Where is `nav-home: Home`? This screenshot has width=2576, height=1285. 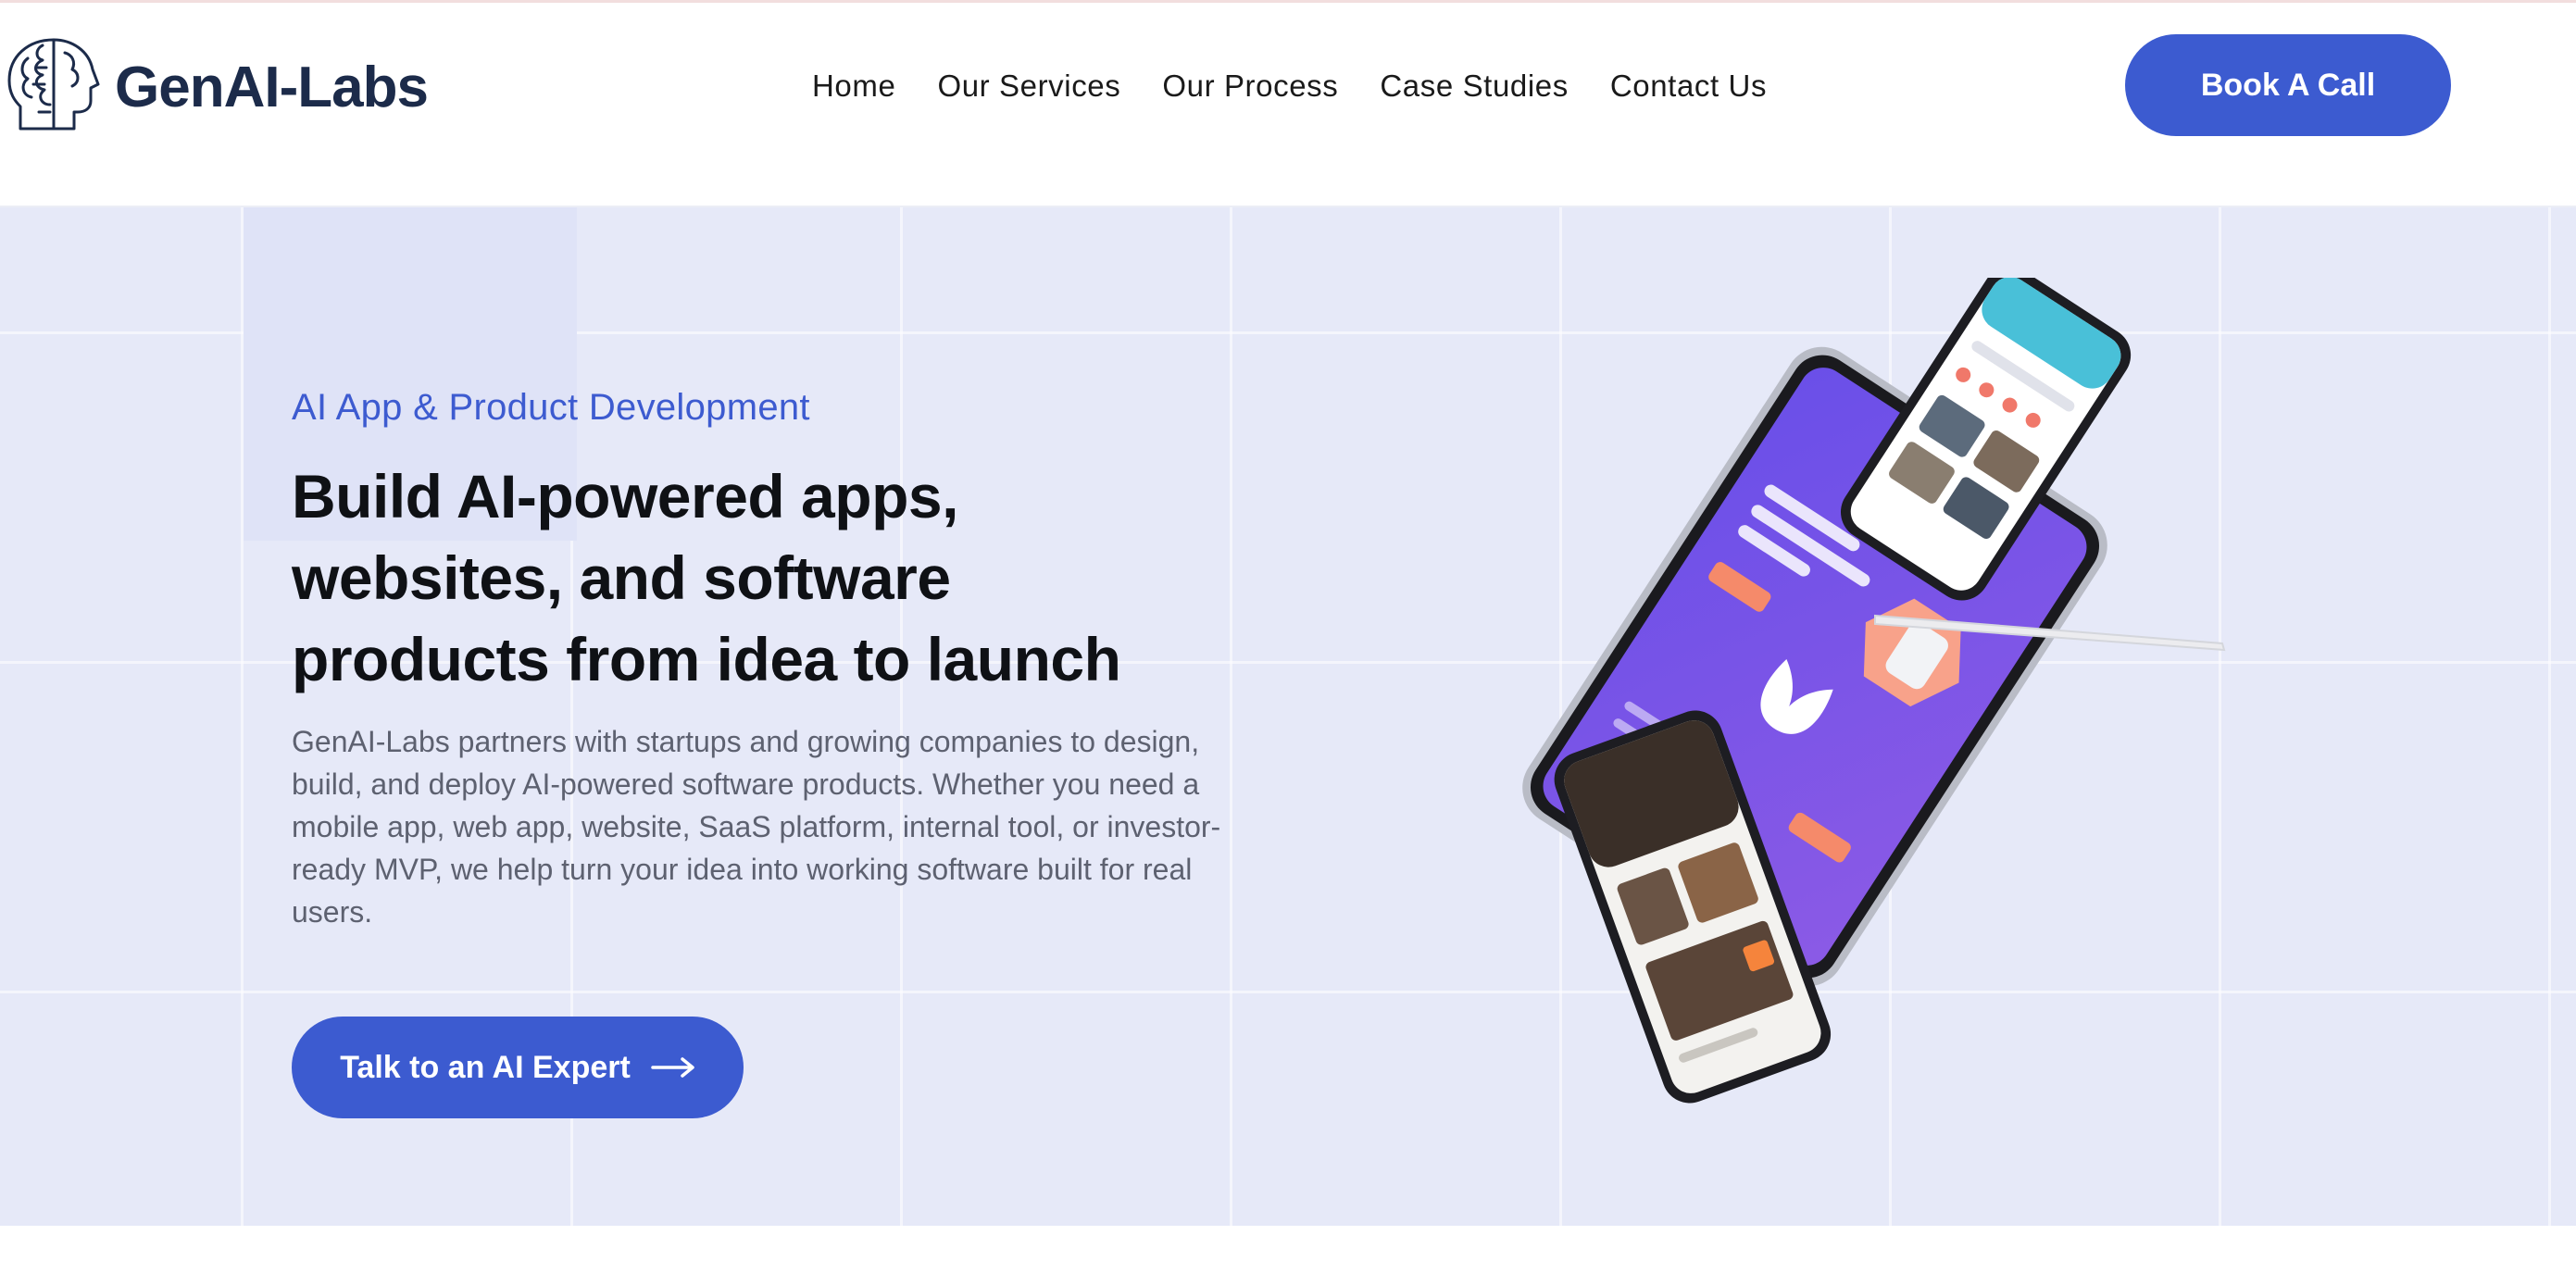 nav-home: Home is located at coordinates (853, 86).